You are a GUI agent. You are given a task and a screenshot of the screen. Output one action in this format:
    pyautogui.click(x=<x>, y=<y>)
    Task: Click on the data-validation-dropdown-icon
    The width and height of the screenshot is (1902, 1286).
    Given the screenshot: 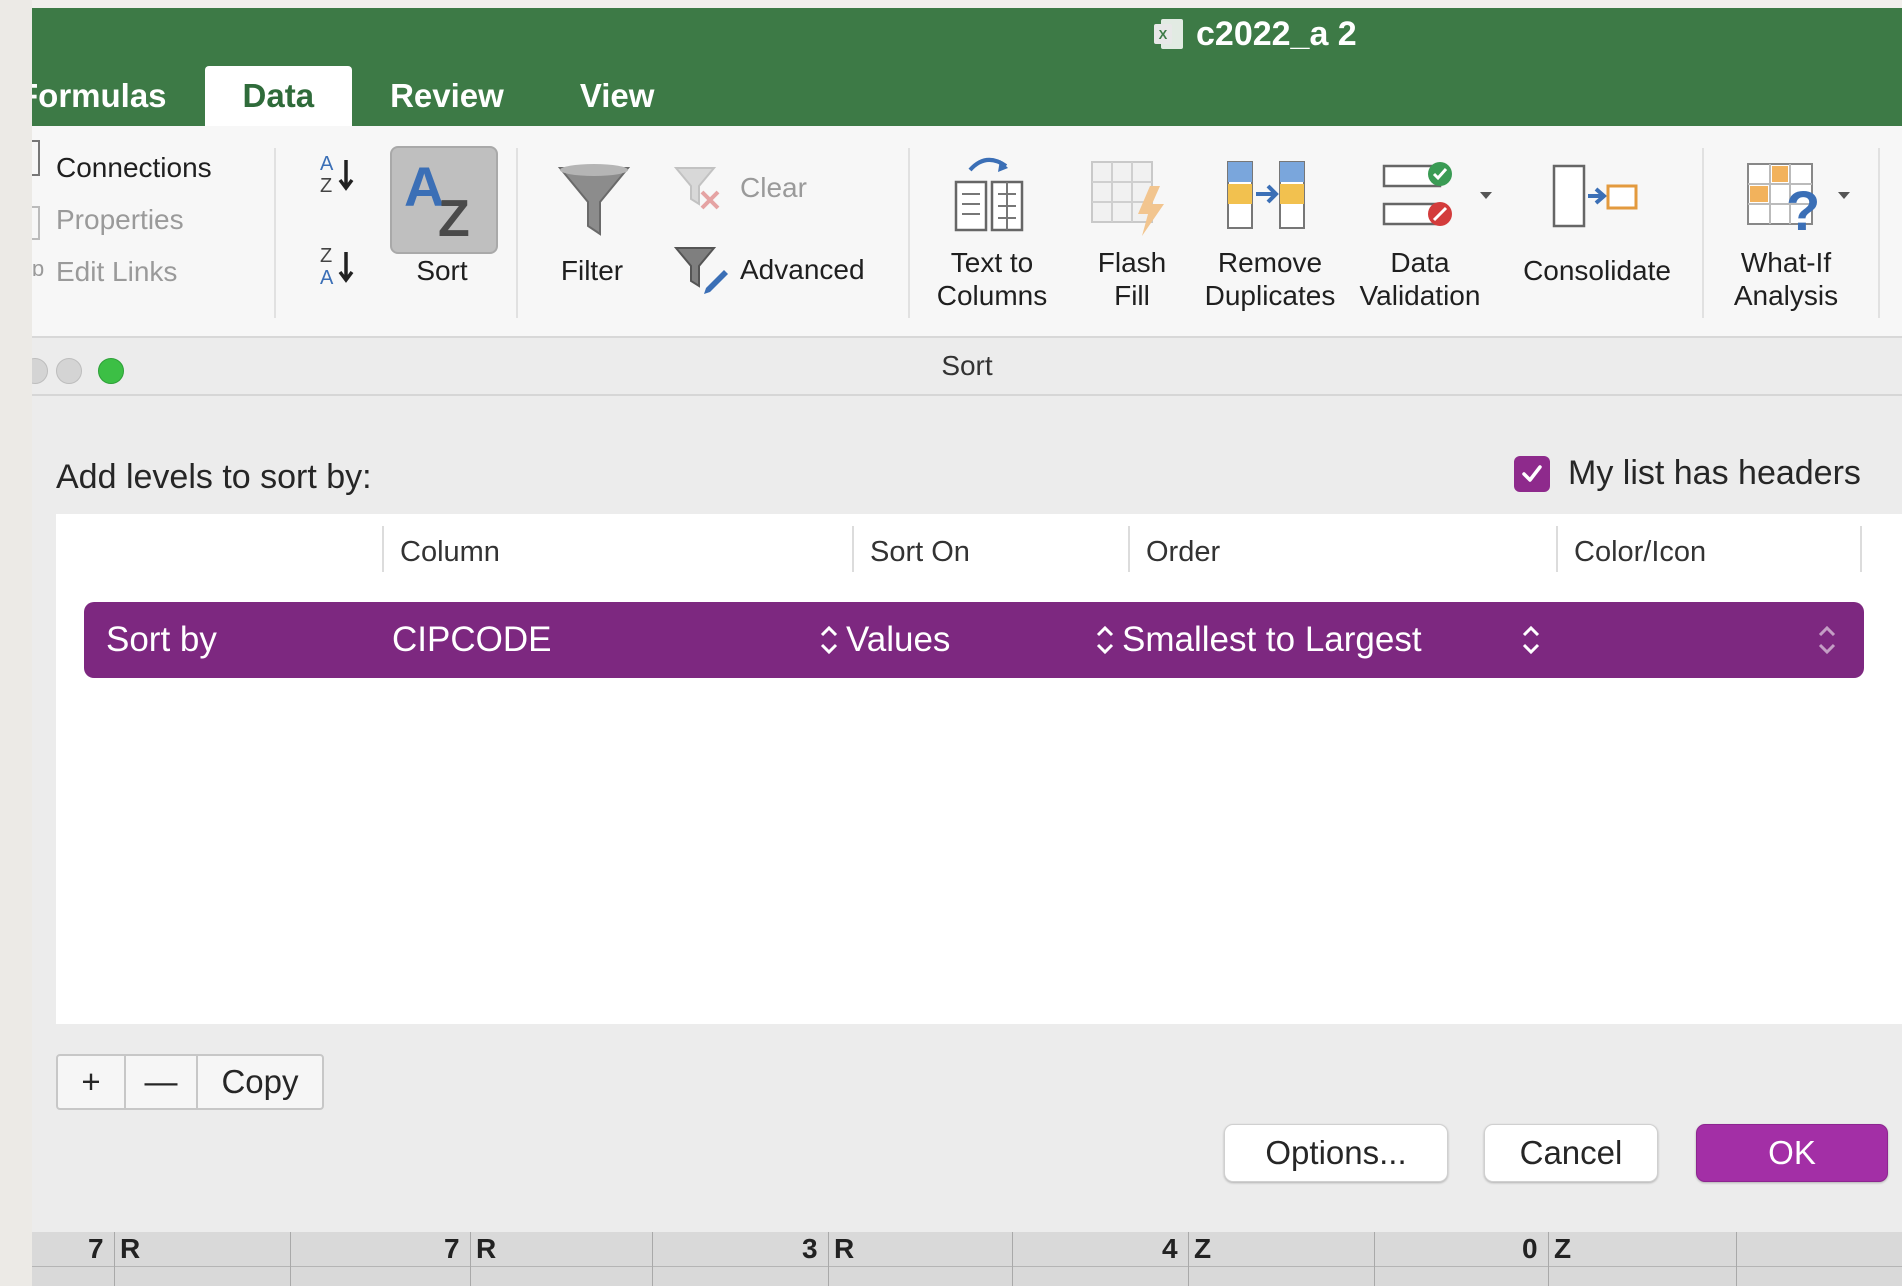 What is the action you would take?
    pyautogui.click(x=1486, y=196)
    